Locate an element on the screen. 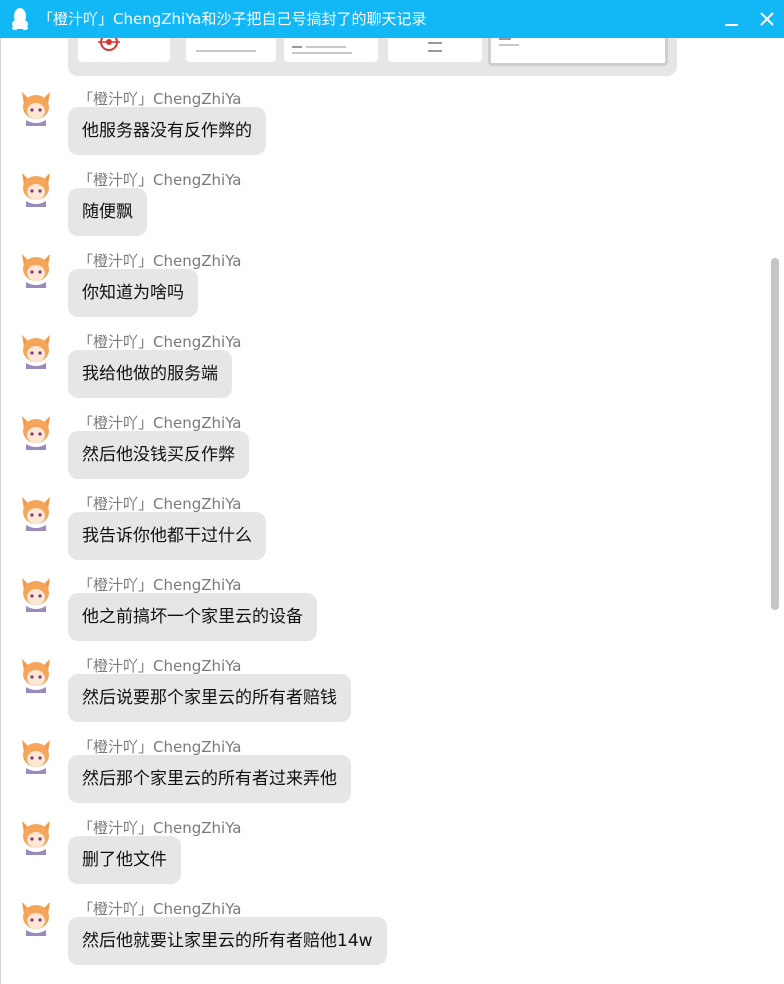 The width and height of the screenshot is (784, 984). chat-message: 「橙汁吖」ChengZhiYa 我给他做的服务端 is located at coordinates (392, 373).